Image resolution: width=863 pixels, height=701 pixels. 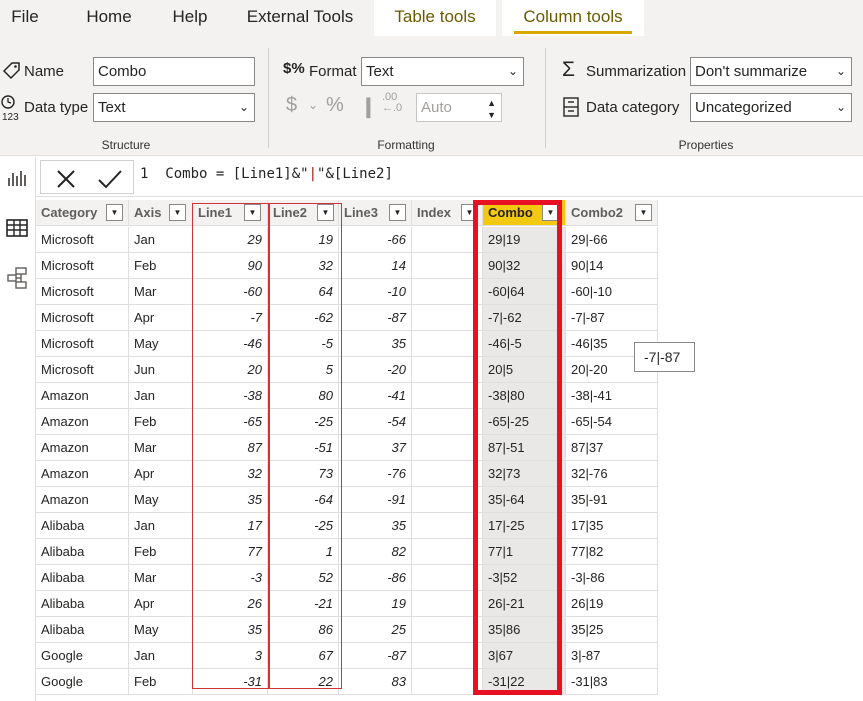 I want to click on percent-icon: %, so click(x=335, y=105).